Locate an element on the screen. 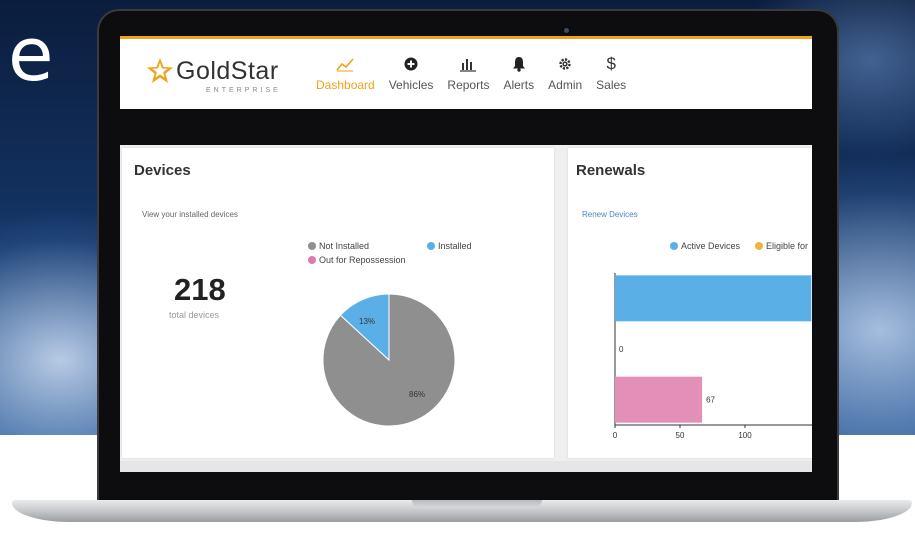 This screenshot has height=539, width=915. nav-admin: Admin is located at coordinates (565, 78).